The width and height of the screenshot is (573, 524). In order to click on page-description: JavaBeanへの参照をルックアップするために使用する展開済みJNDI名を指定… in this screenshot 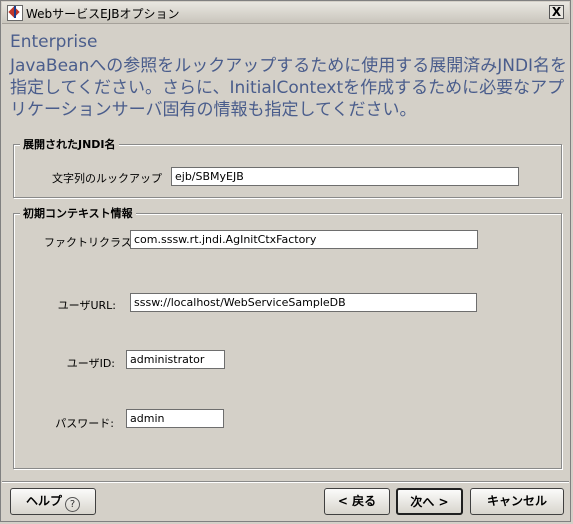, I will do `click(289, 88)`.